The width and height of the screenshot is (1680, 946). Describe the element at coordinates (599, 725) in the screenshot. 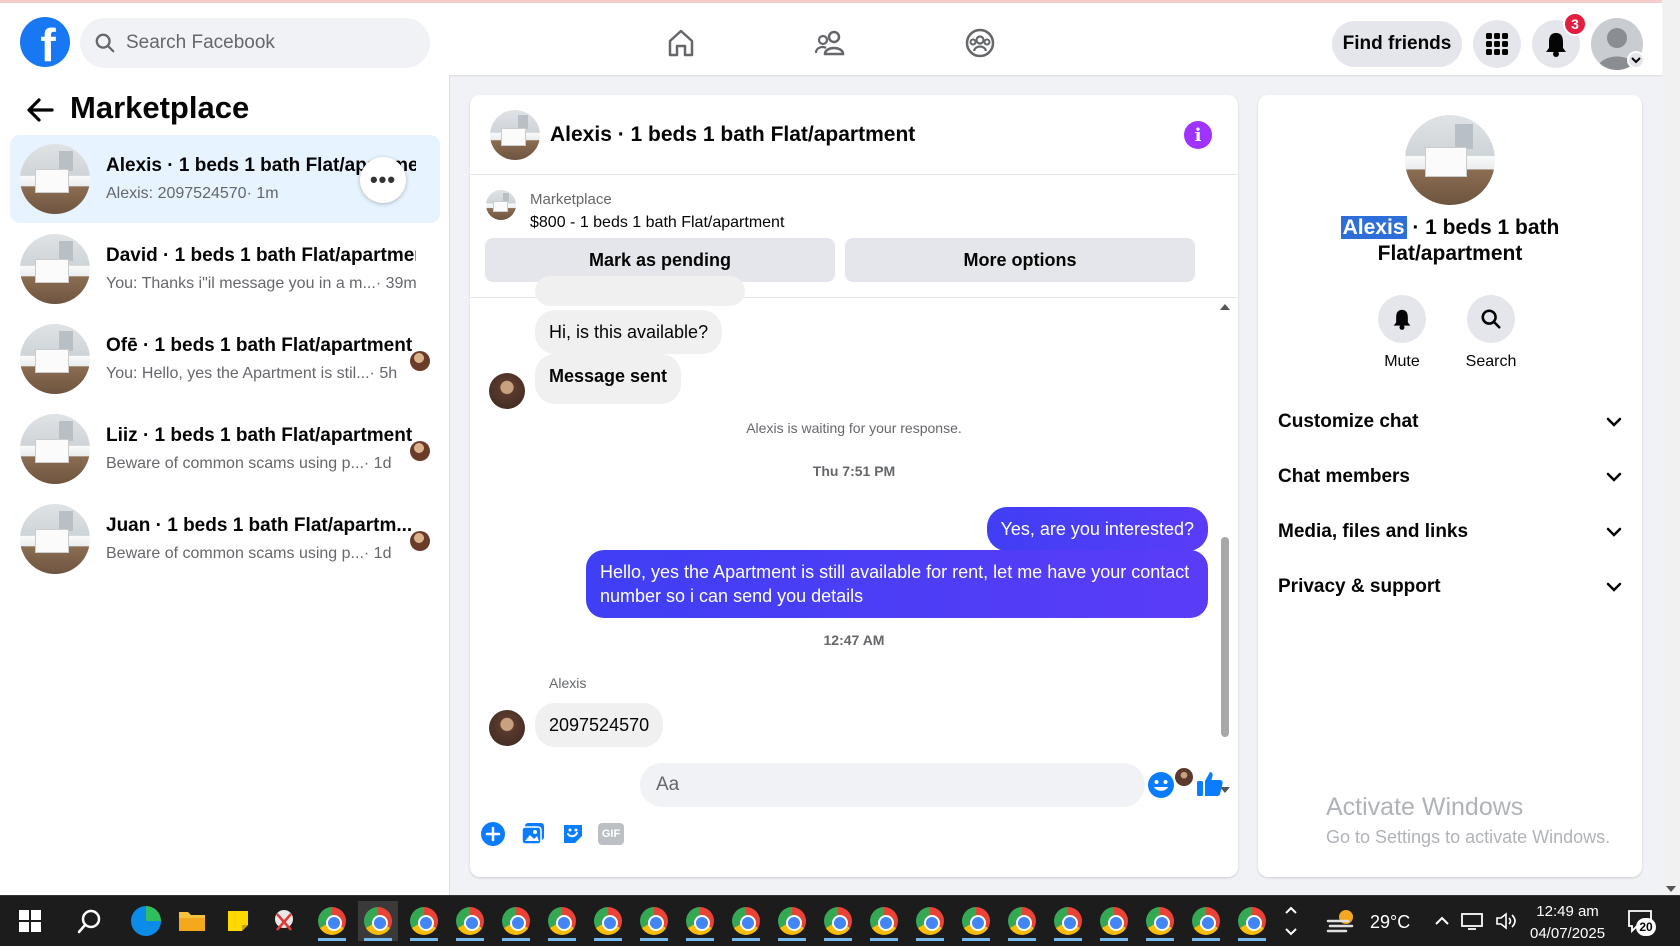

I see `incoming-message: 2097524570` at that location.